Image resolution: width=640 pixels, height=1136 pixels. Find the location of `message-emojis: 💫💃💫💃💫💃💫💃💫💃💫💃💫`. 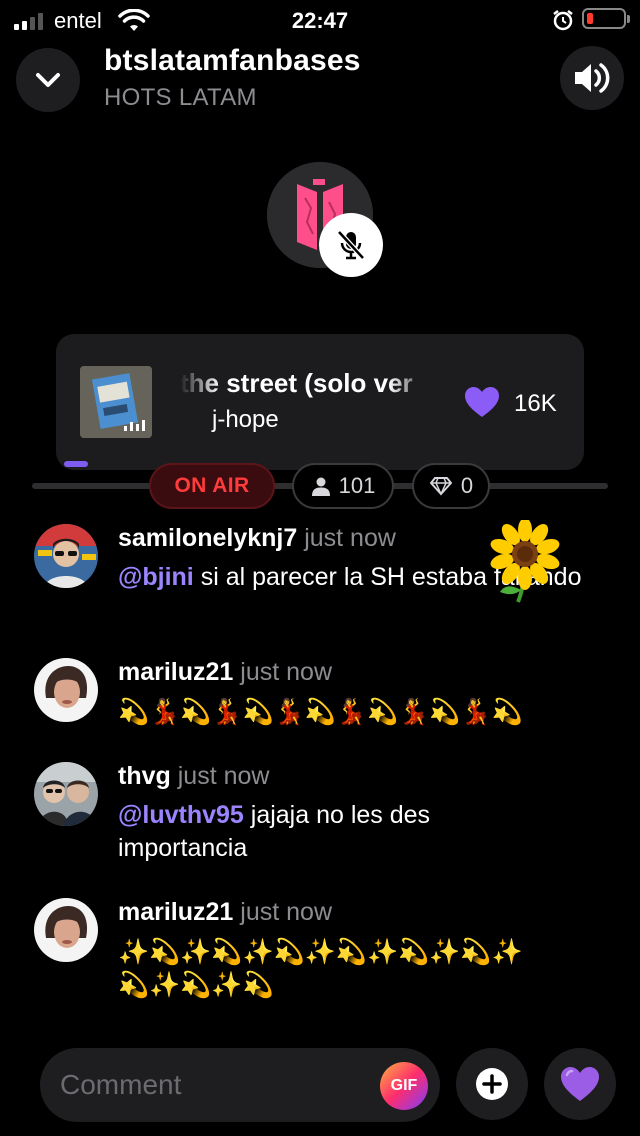

message-emojis: 💫💃💫💃💫💃💫💃💫💃💫💃💫 is located at coordinates (320, 711).